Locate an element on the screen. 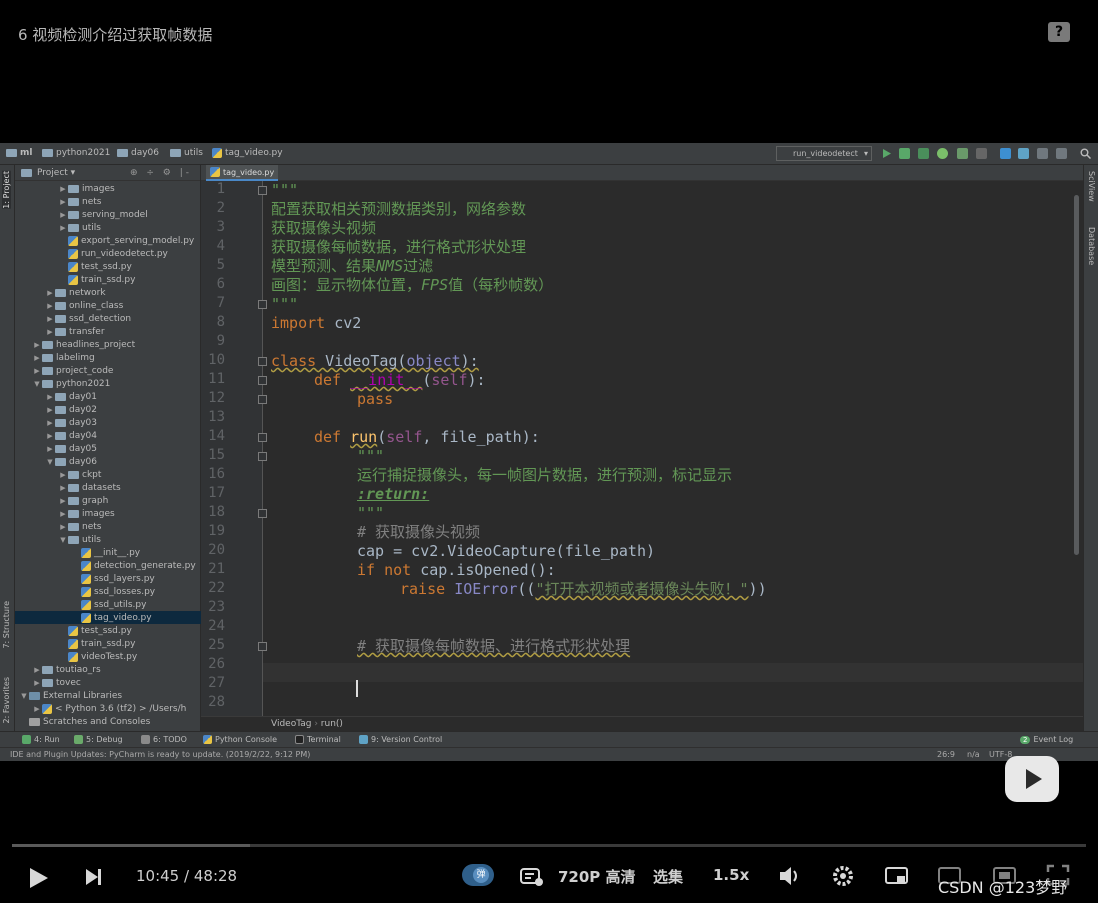  tree-item: ssd_layers.py is located at coordinates (108, 578).